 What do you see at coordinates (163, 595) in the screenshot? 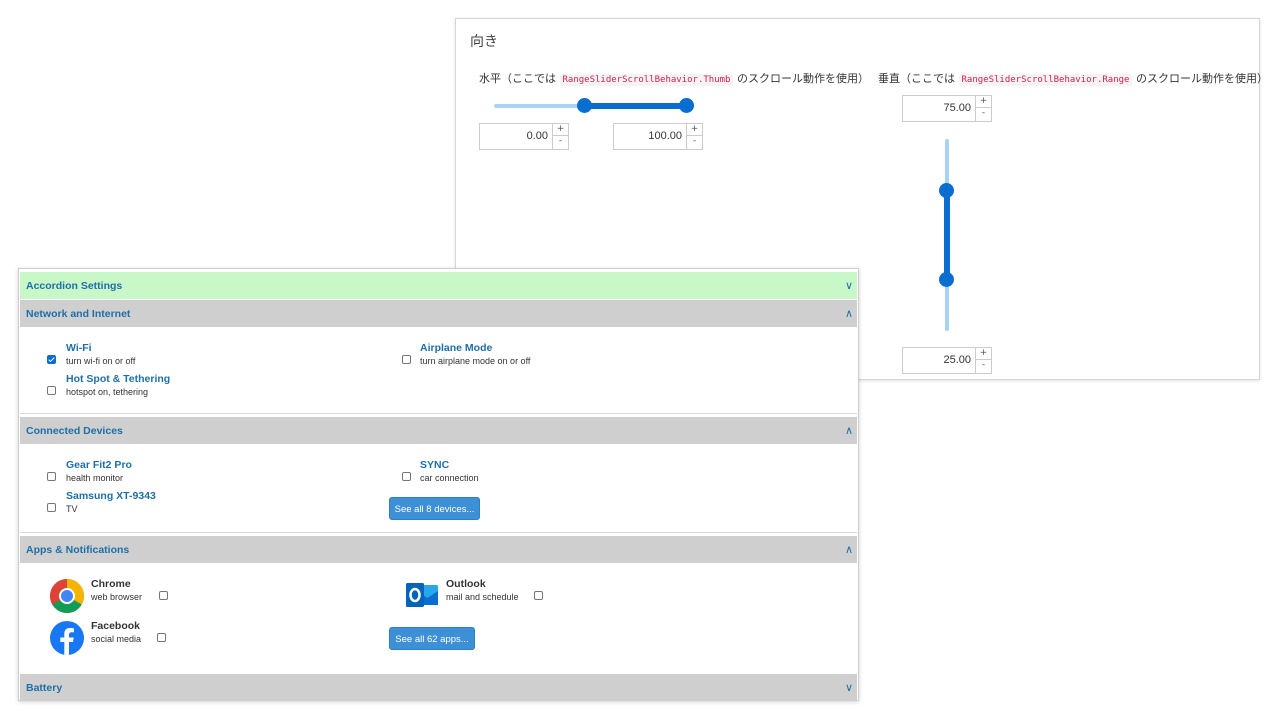
I see `chrome-checkbox` at bounding box center [163, 595].